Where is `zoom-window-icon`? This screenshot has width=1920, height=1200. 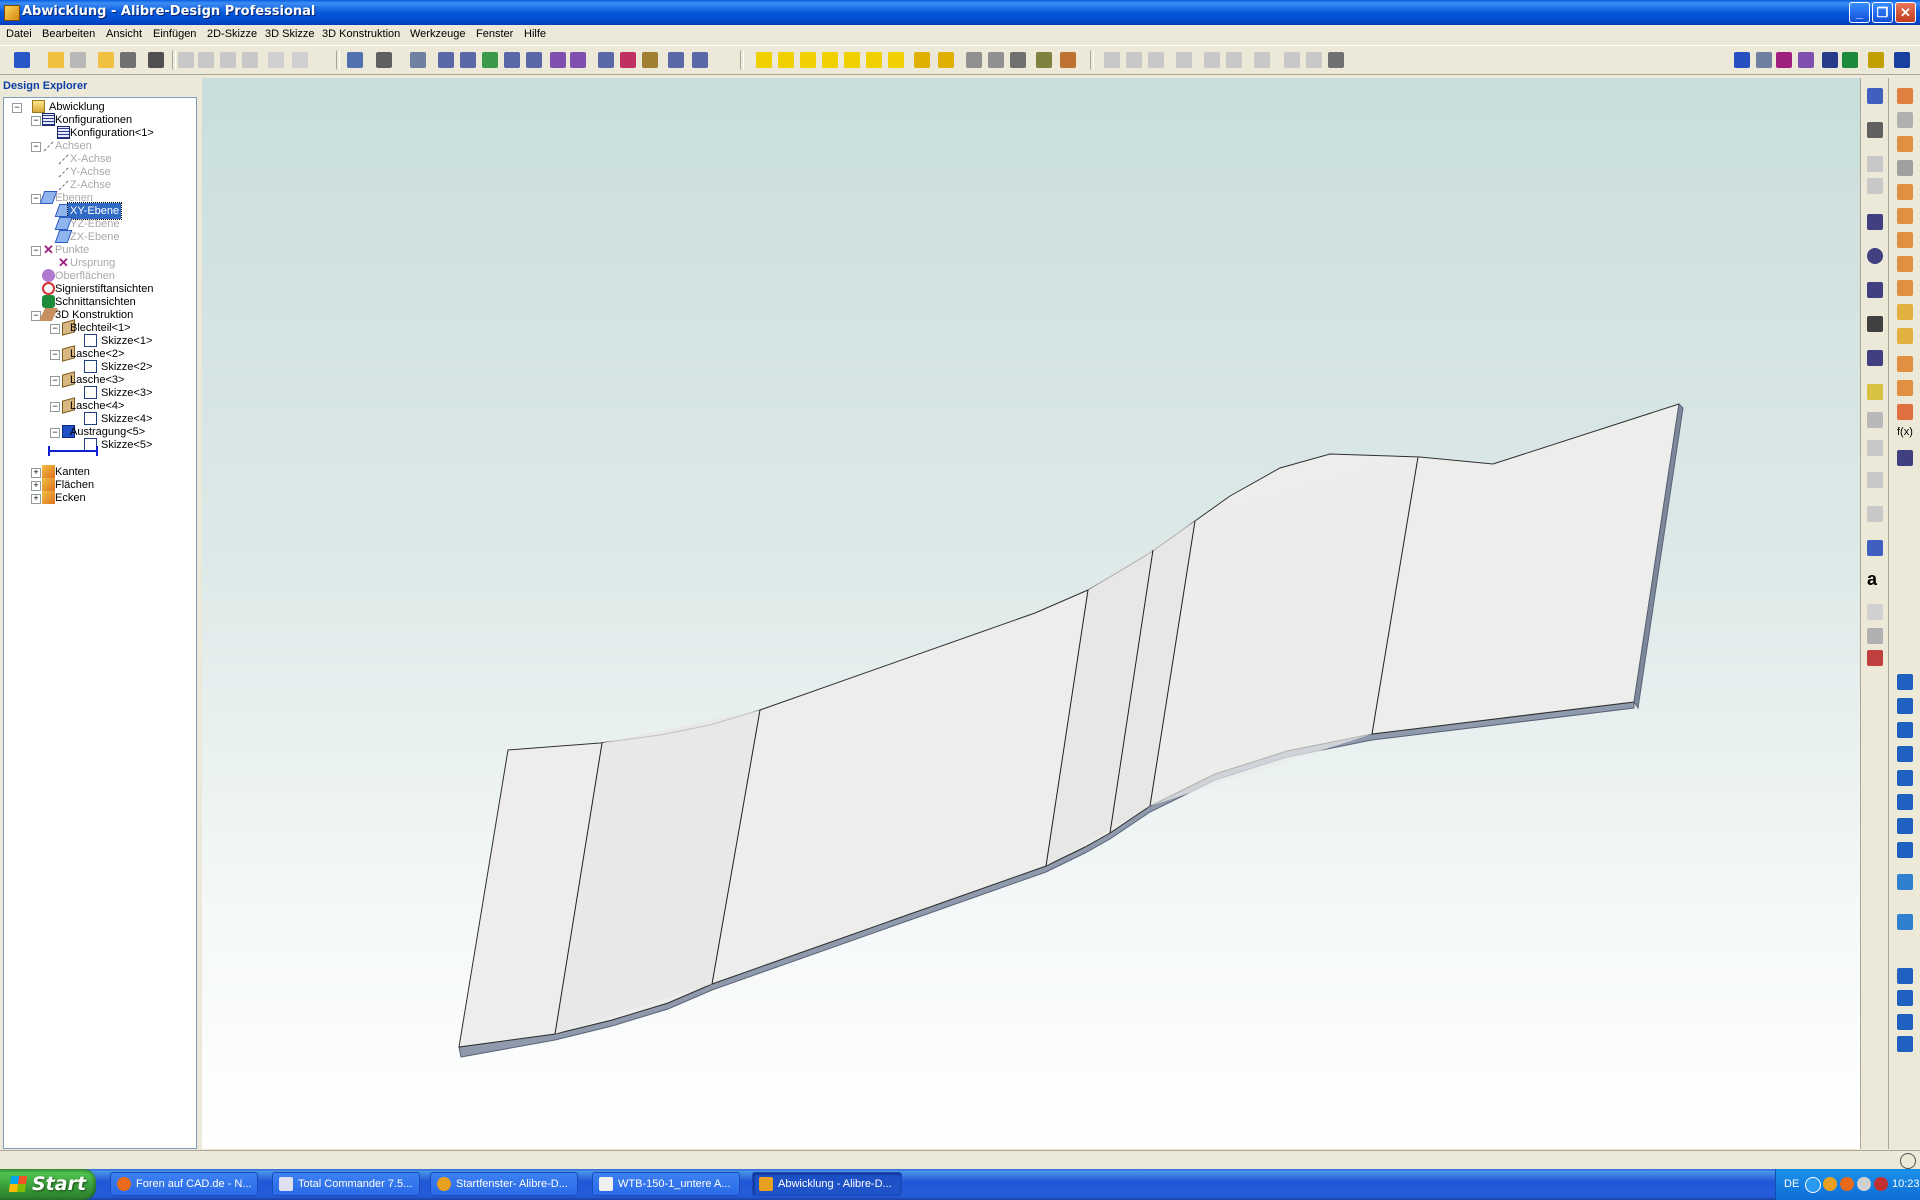
zoom-window-icon is located at coordinates (468, 60).